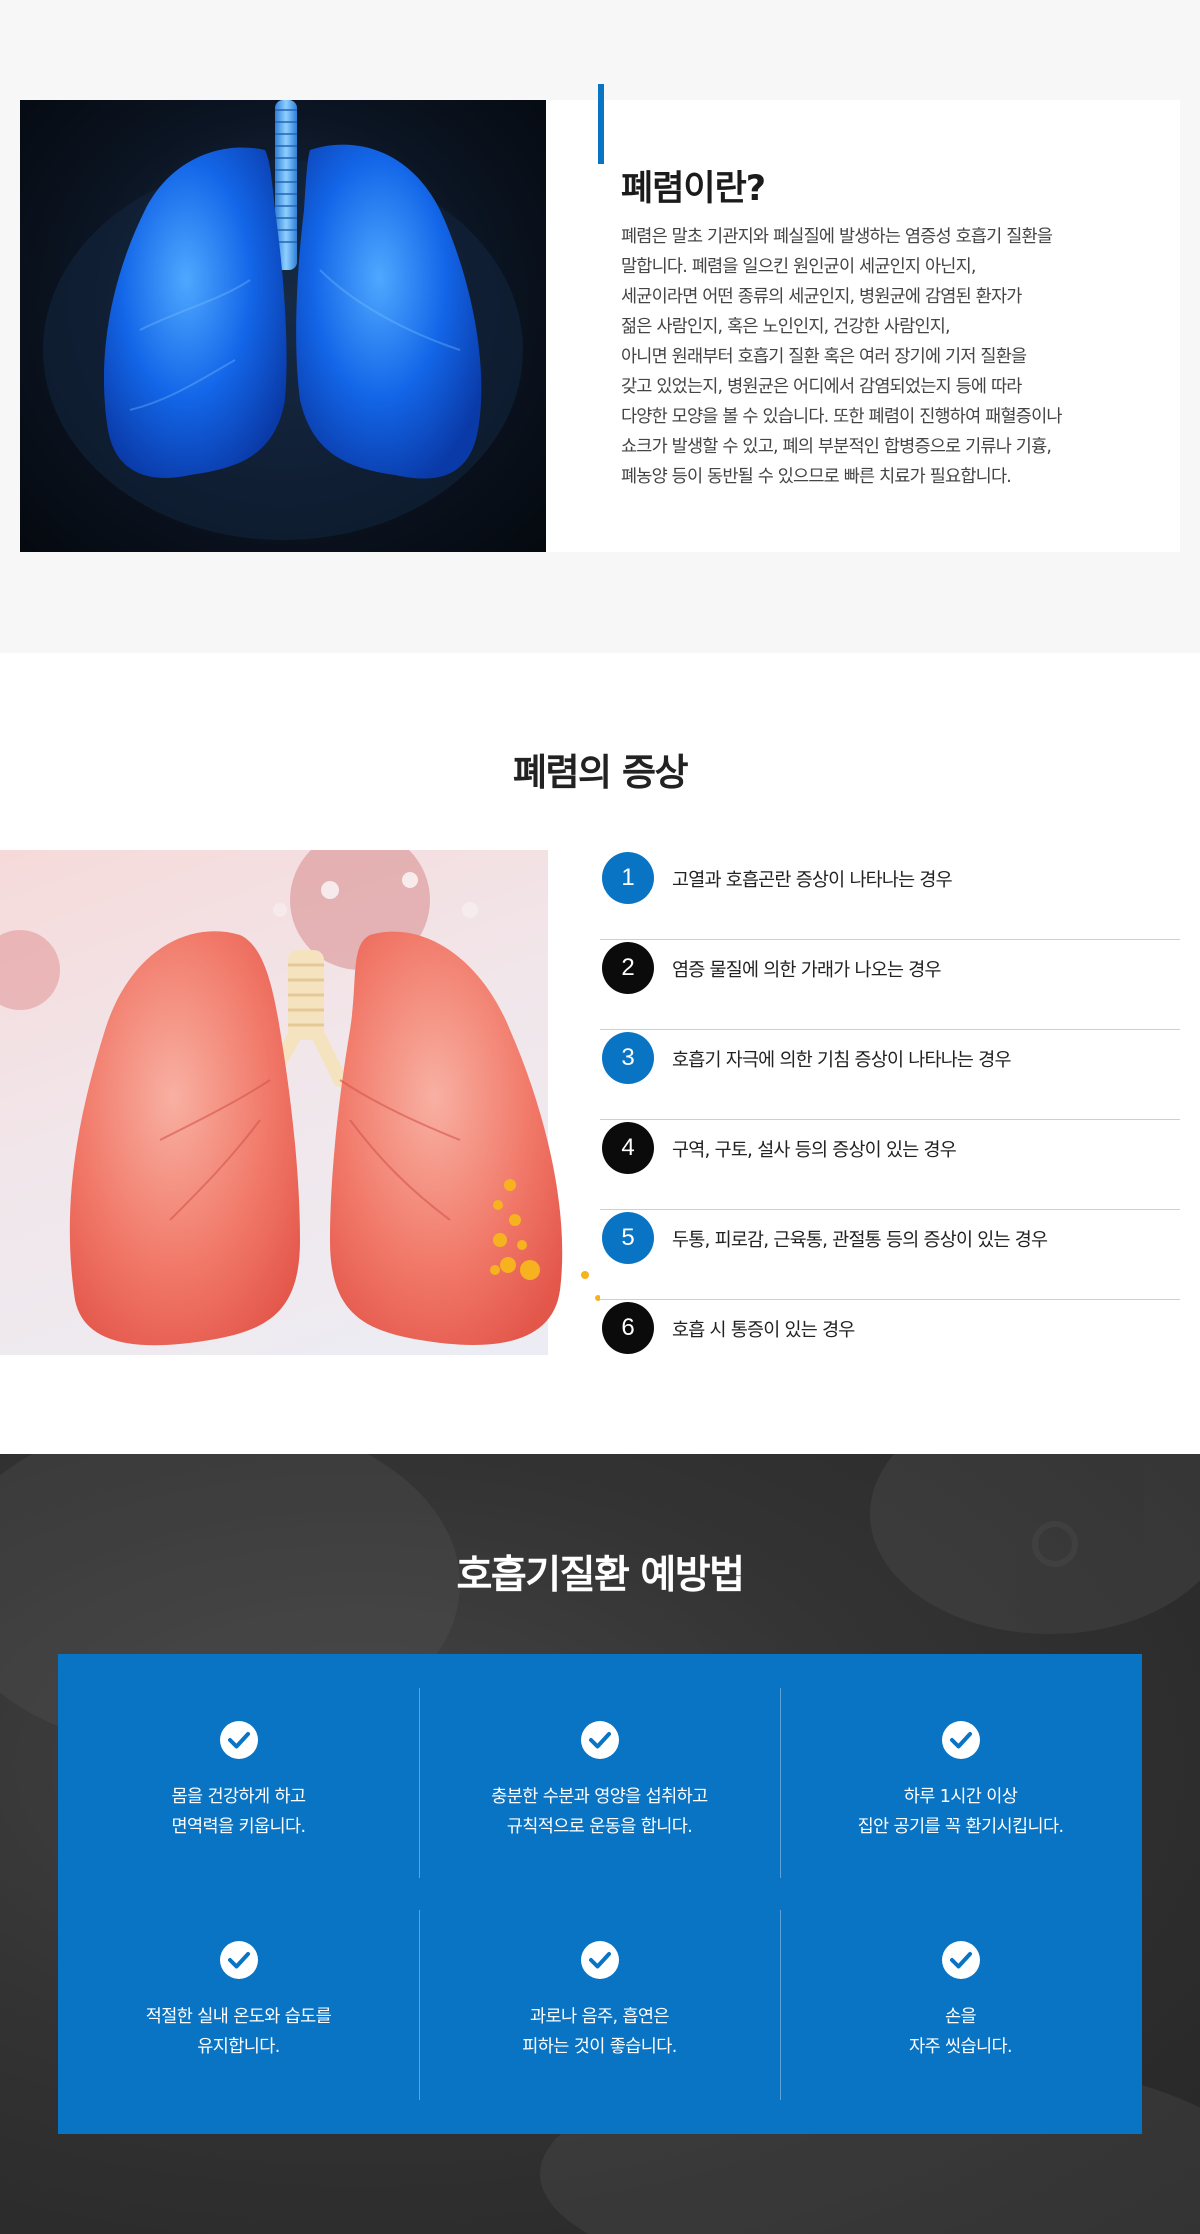 This screenshot has width=1200, height=2234. What do you see at coordinates (961, 2017) in the screenshot?
I see `prevention-text-line: 손을` at bounding box center [961, 2017].